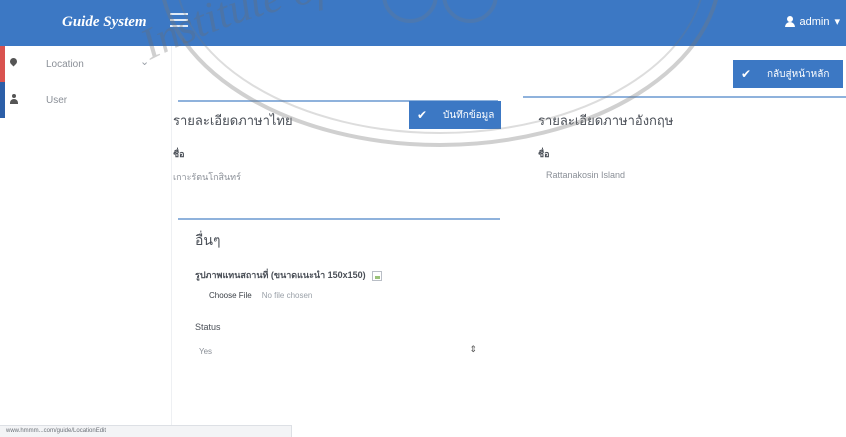 This screenshot has height=437, width=846. What do you see at coordinates (469, 115) in the screenshot?
I see `save-button-label: บันทึกข้อมูล` at bounding box center [469, 115].